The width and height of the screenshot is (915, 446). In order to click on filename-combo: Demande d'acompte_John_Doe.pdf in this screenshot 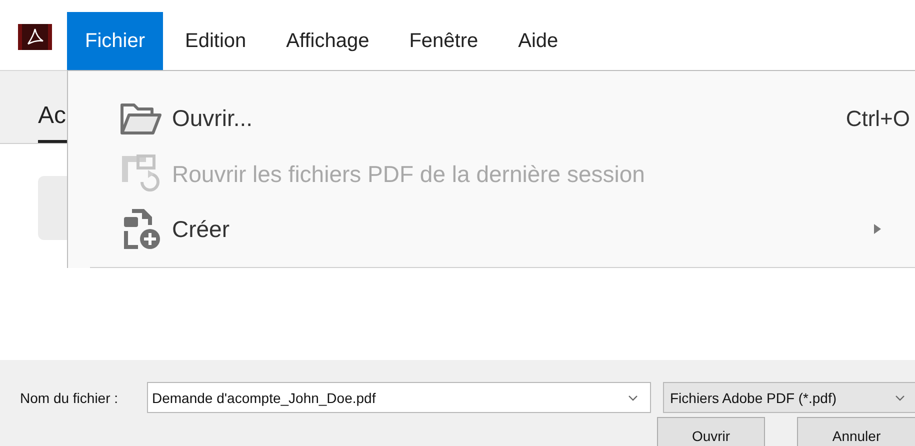, I will do `click(399, 397)`.